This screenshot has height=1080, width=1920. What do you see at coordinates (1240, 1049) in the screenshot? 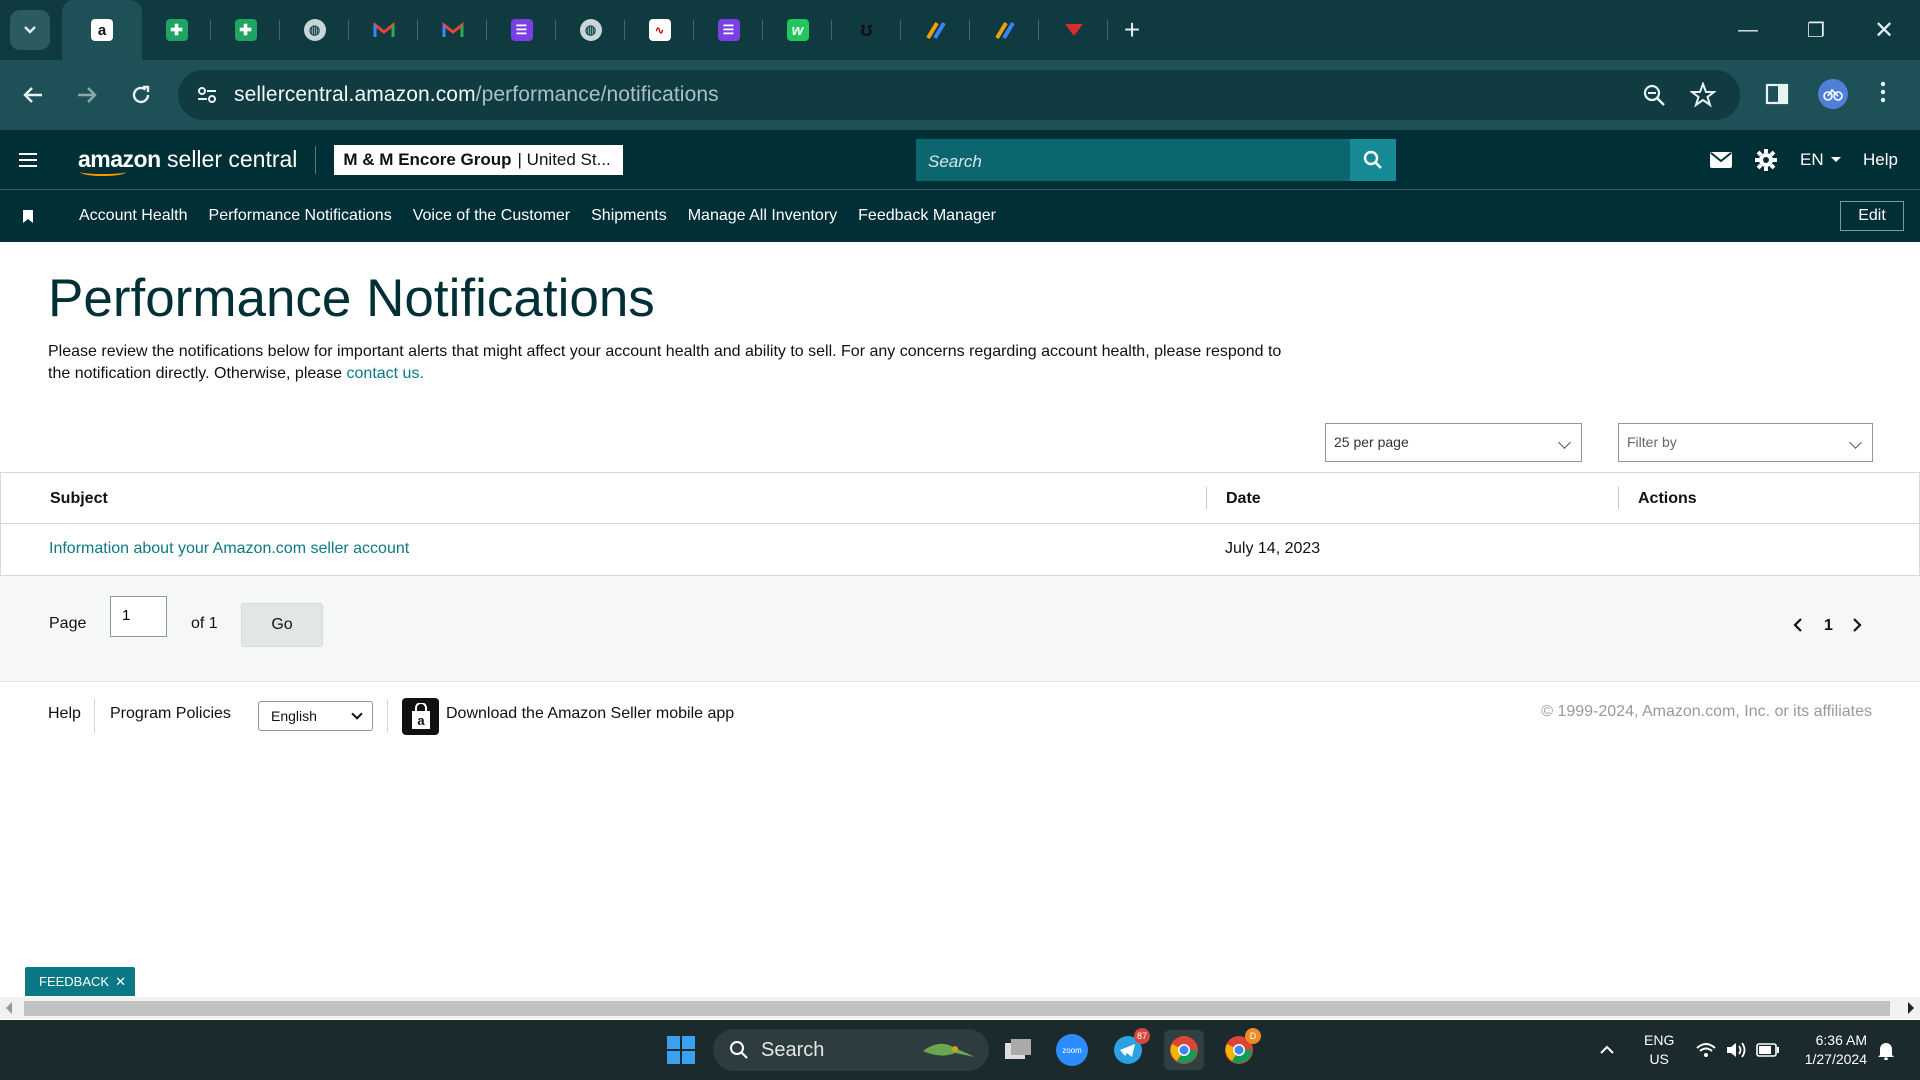
I see `chrome-profile-app-icon: D` at bounding box center [1240, 1049].